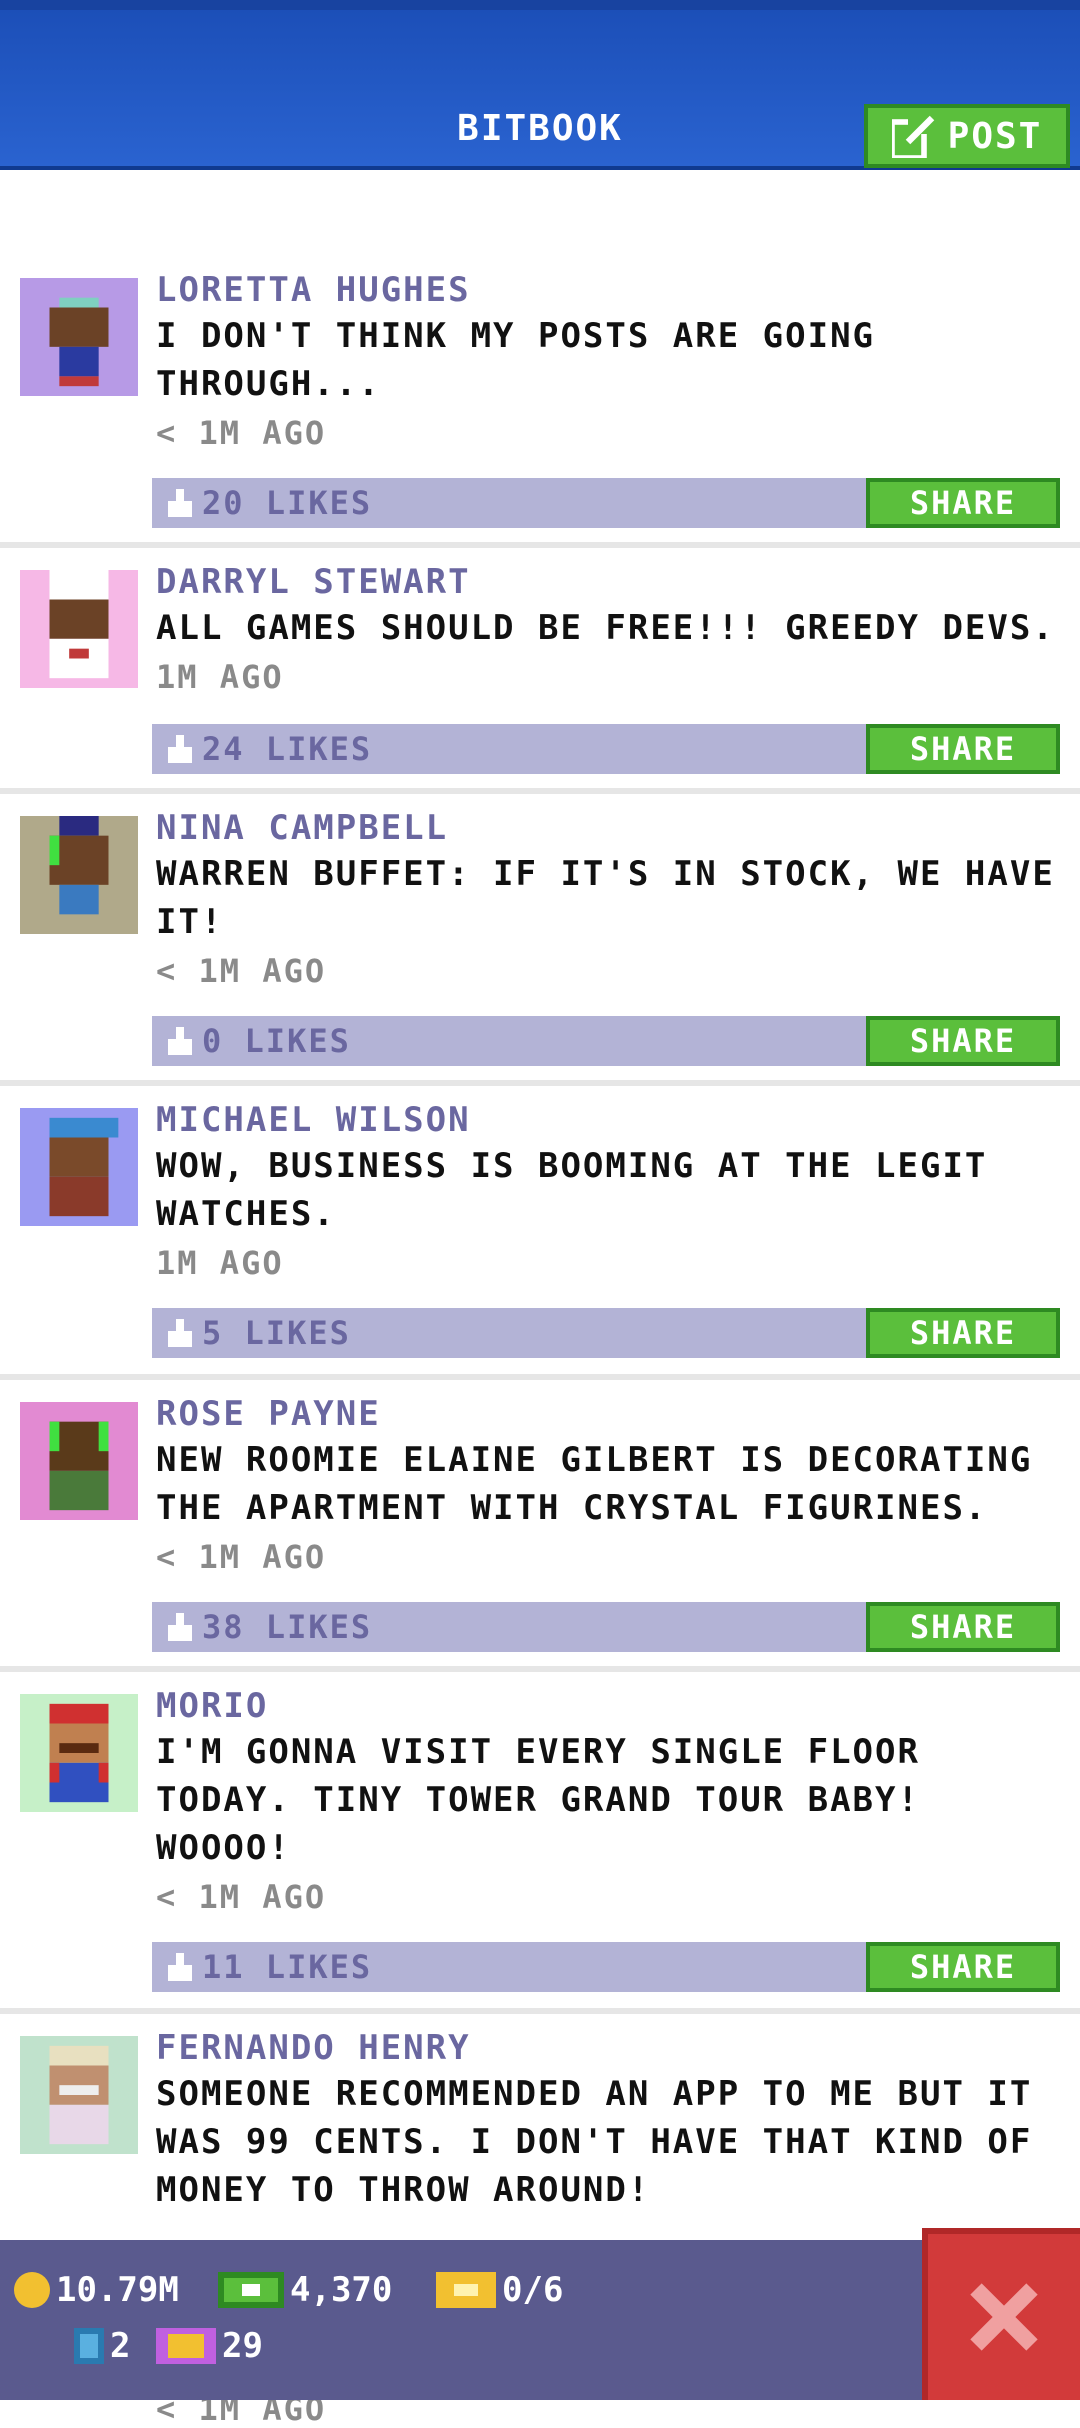 The height and width of the screenshot is (2428, 1080). I want to click on gold-tickets-stat: 29, so click(209, 2346).